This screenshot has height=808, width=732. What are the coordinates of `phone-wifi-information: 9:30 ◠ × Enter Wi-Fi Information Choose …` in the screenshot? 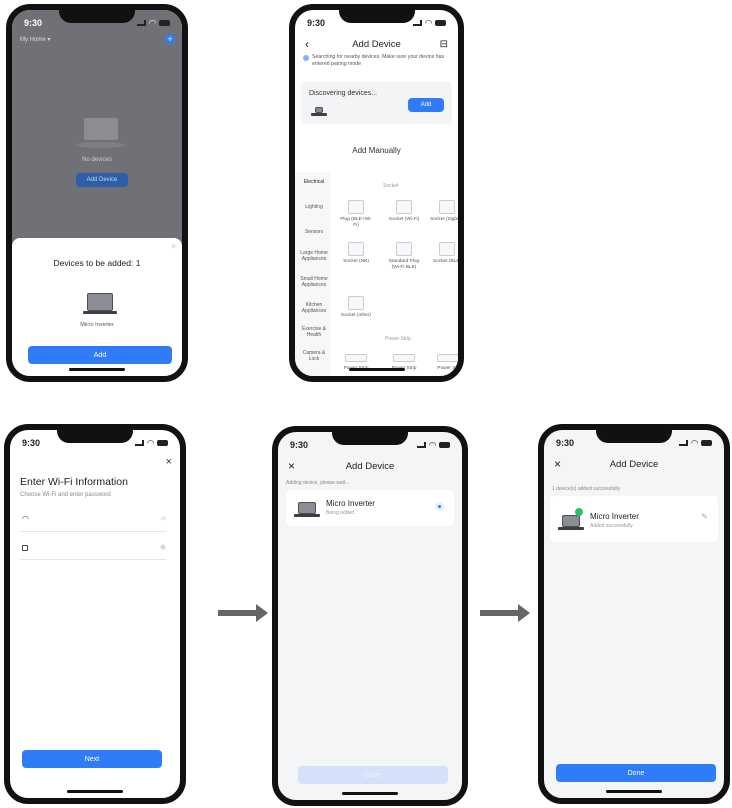 It's located at (95, 614).